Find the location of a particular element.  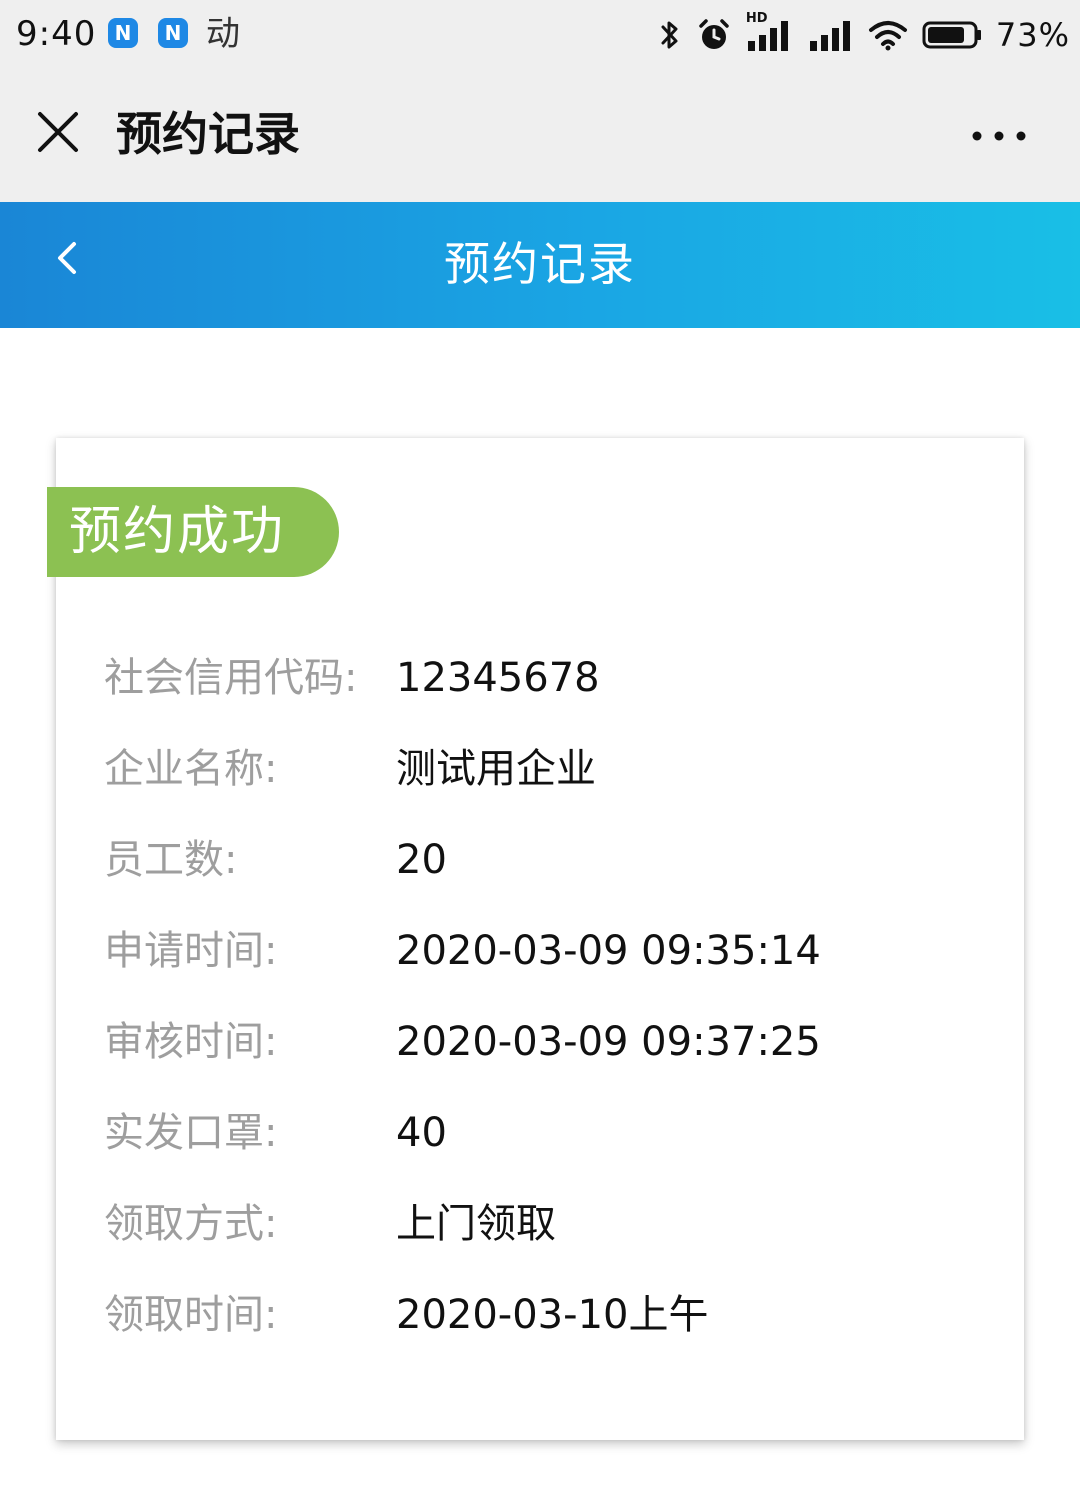

info-row-pickup-time: 领取时间: 2020-03-10上午 is located at coordinates (544, 1330).